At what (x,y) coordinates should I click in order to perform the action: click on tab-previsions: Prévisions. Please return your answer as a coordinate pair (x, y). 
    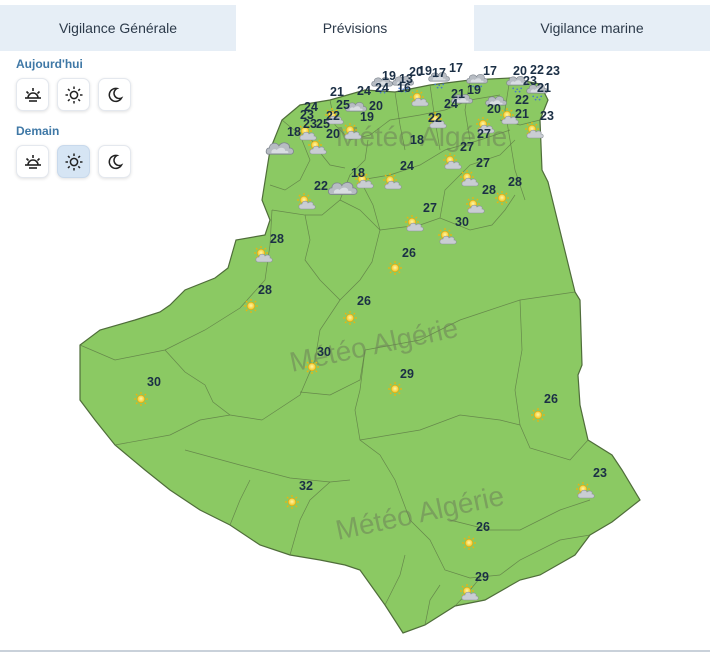
    Looking at the image, I should click on (355, 28).